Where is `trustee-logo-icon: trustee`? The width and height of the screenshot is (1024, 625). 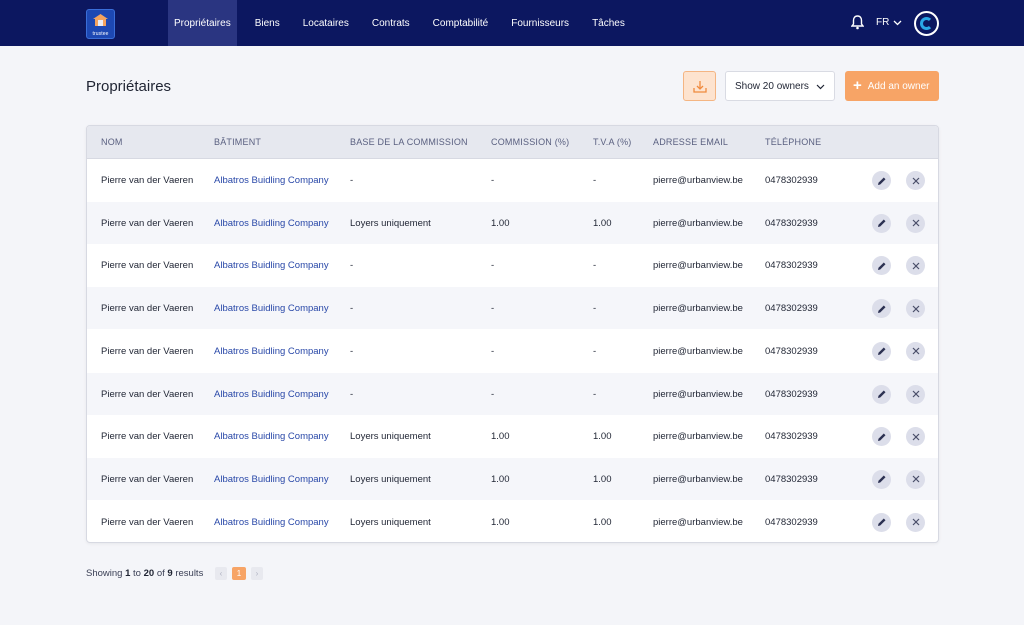 trustee-logo-icon: trustee is located at coordinates (100, 24).